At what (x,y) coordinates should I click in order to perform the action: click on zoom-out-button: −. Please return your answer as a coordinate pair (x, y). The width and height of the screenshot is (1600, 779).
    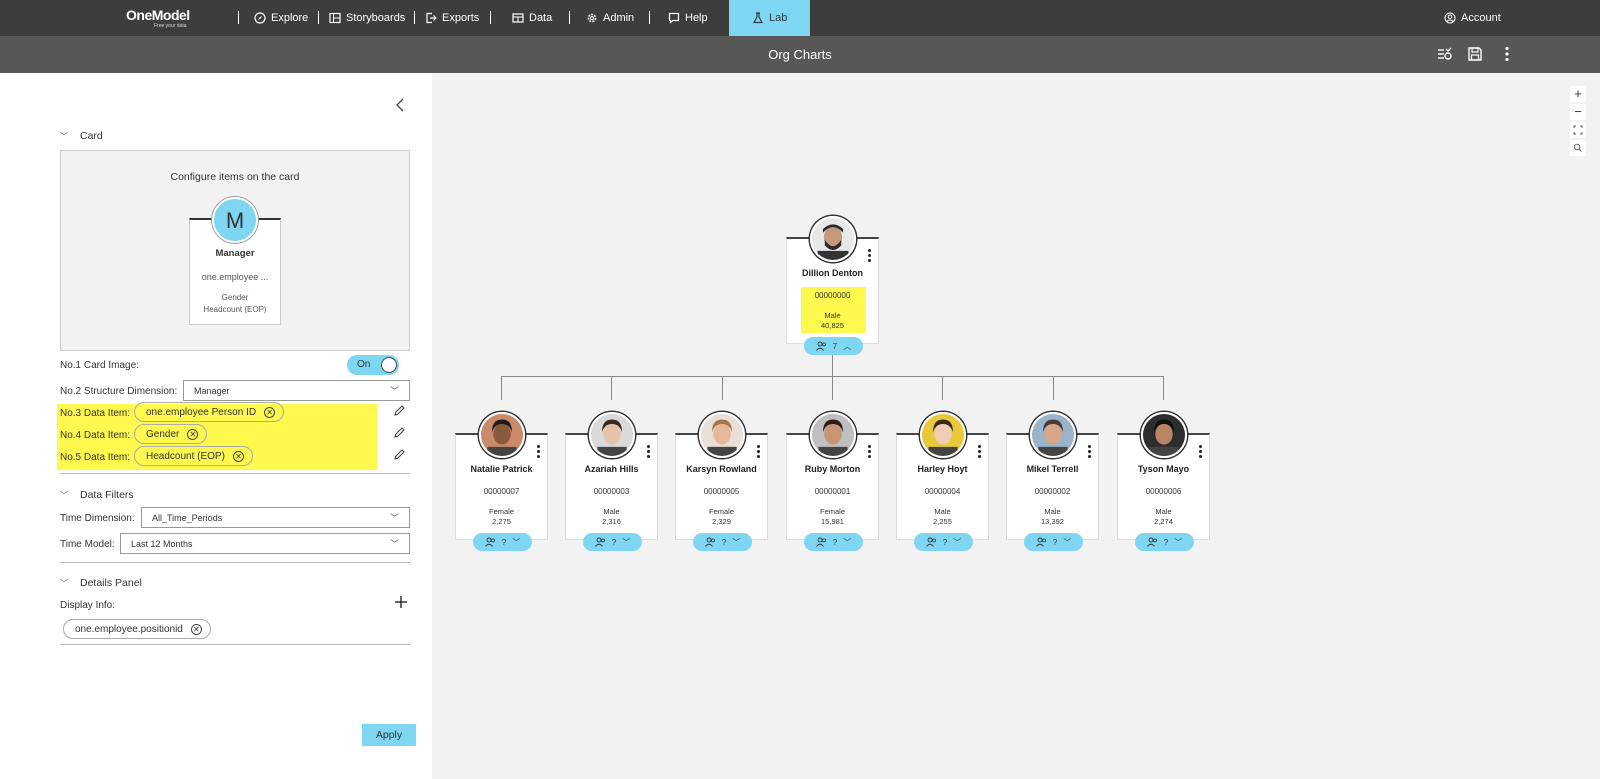
    Looking at the image, I should click on (1578, 112).